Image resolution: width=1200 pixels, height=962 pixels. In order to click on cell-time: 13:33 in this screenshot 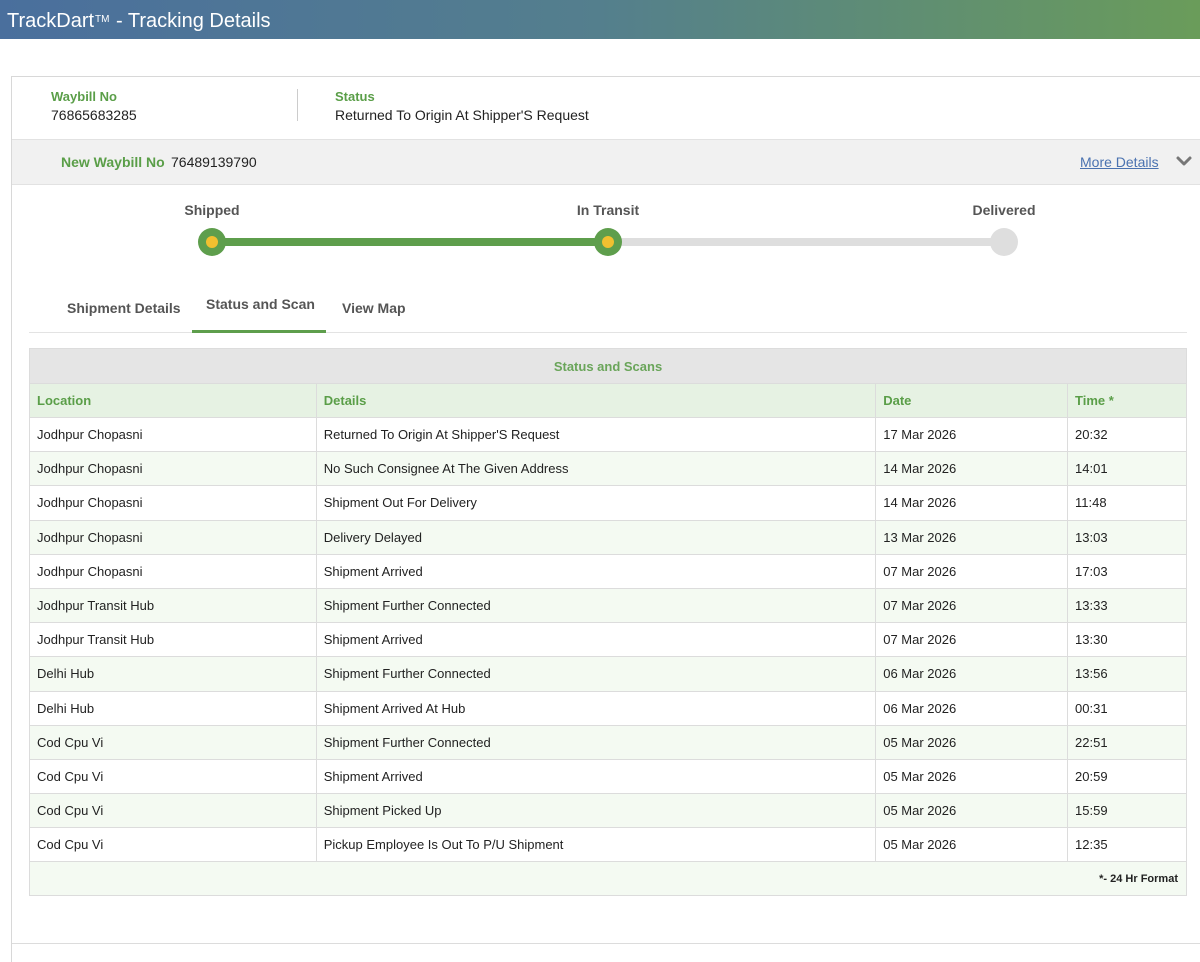, I will do `click(1127, 605)`.